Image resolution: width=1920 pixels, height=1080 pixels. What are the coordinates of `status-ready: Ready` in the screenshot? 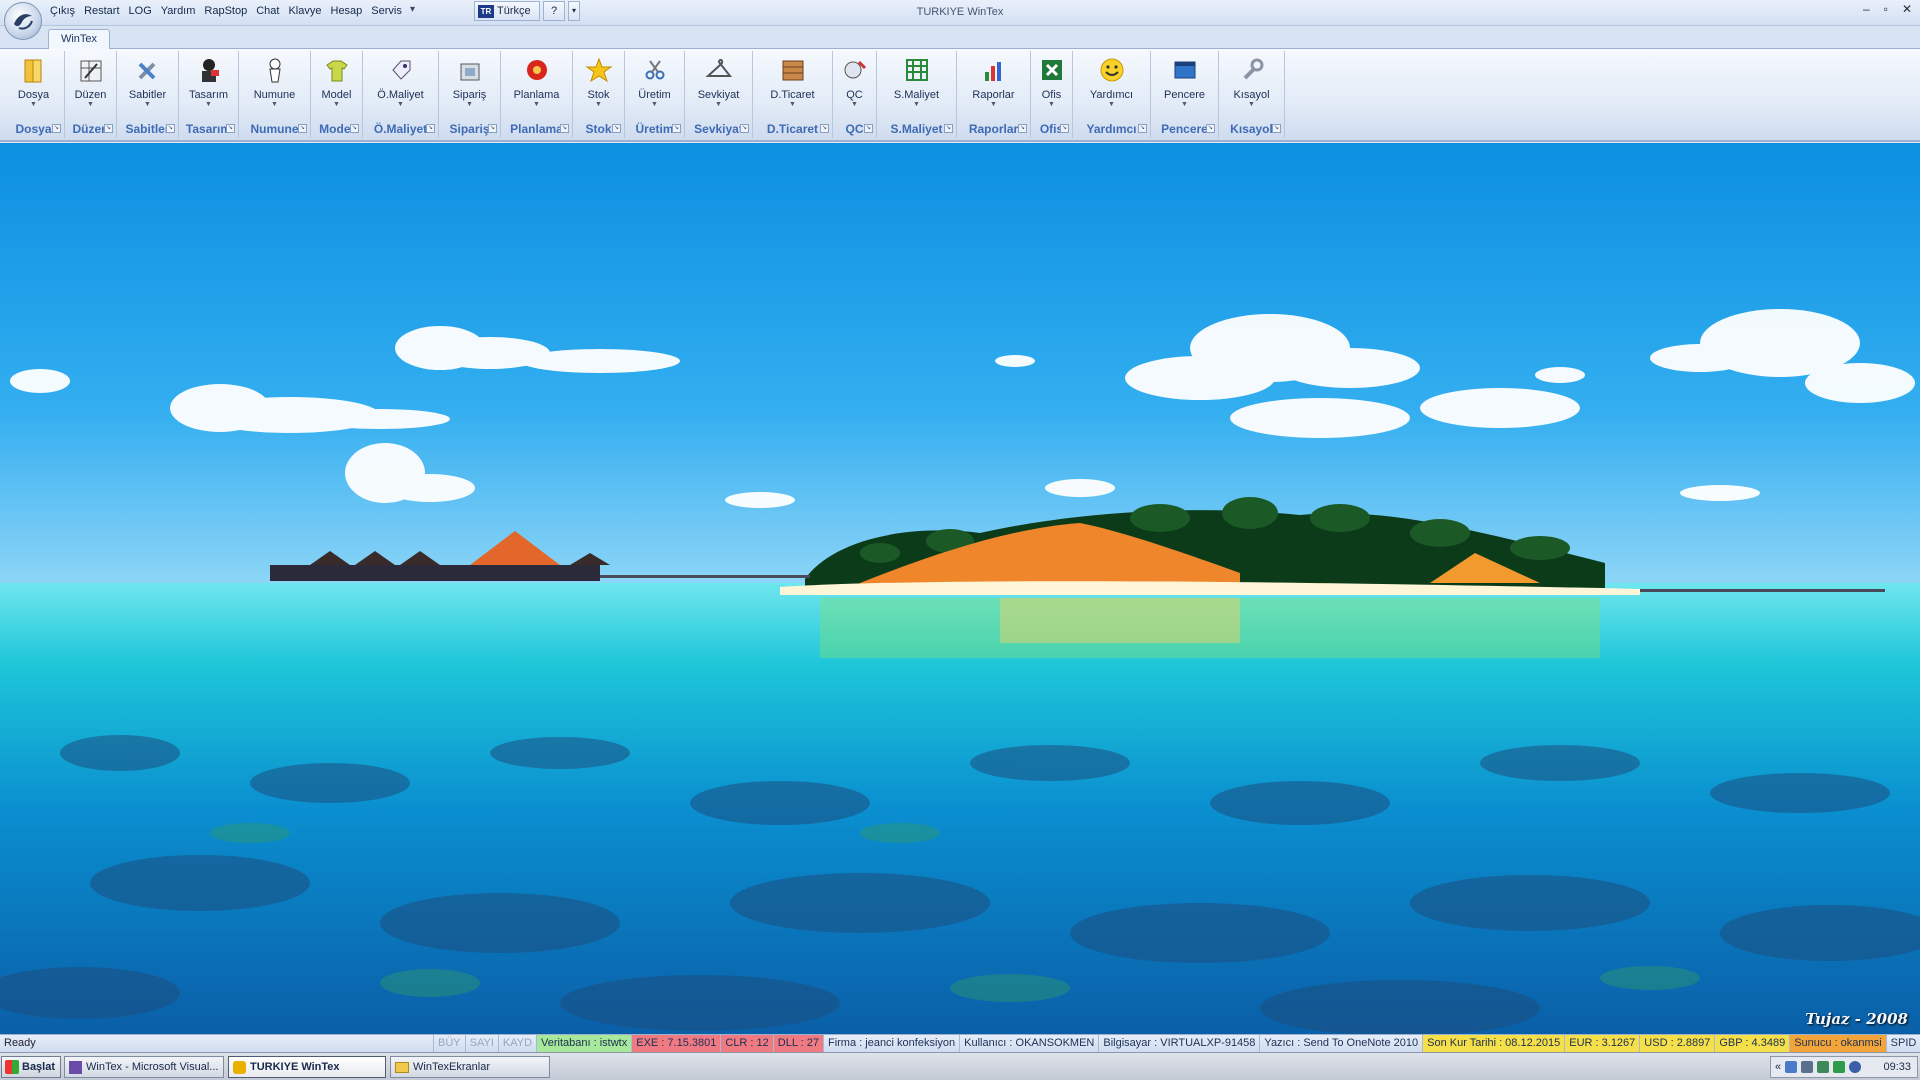 It's located at (20, 1043).